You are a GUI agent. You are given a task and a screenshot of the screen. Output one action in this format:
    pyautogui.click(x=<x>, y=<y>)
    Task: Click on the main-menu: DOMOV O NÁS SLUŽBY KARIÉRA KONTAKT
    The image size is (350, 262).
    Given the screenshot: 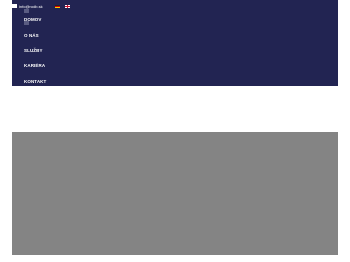 What is the action you would take?
    pyautogui.click(x=35, y=50)
    